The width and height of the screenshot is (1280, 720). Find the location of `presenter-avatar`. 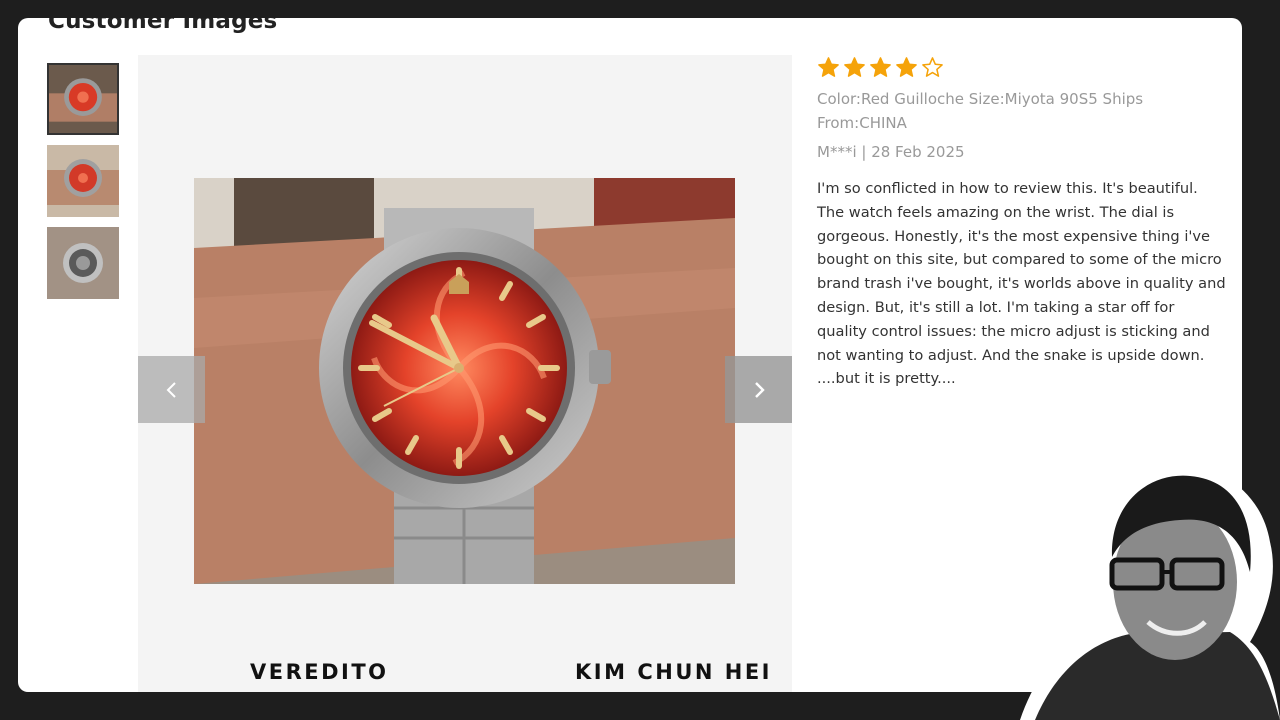

presenter-avatar is located at coordinates (1150, 592).